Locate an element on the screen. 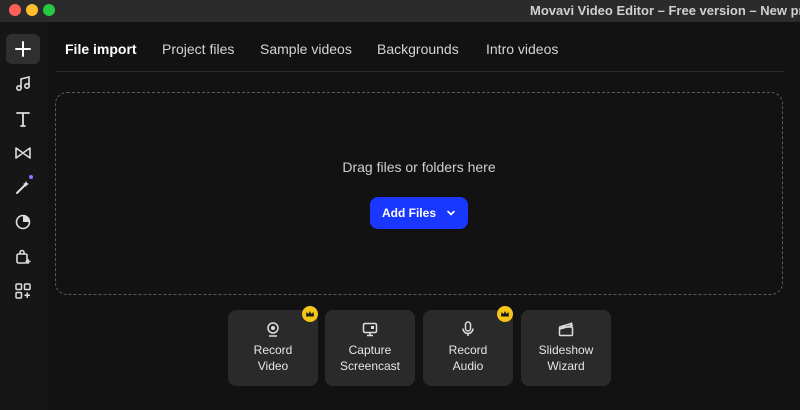 The height and width of the screenshot is (410, 800). slideshow-wizard-label-line2: Wizard is located at coordinates (566, 366).